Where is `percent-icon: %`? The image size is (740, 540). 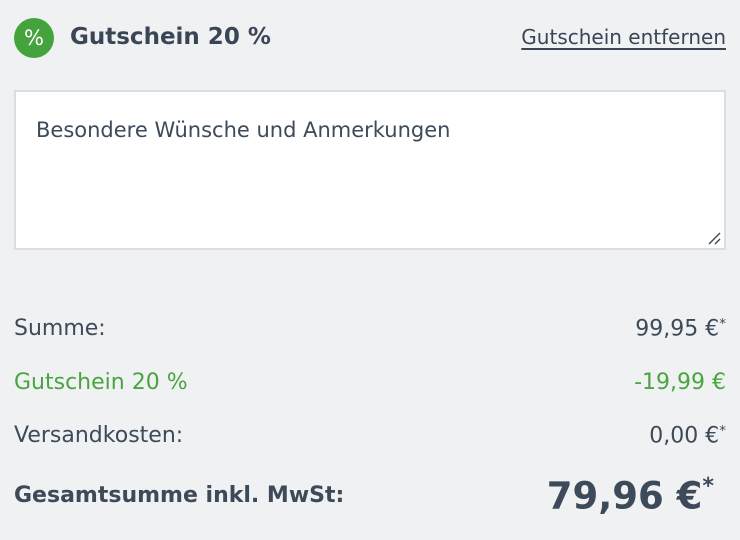
percent-icon: % is located at coordinates (34, 38).